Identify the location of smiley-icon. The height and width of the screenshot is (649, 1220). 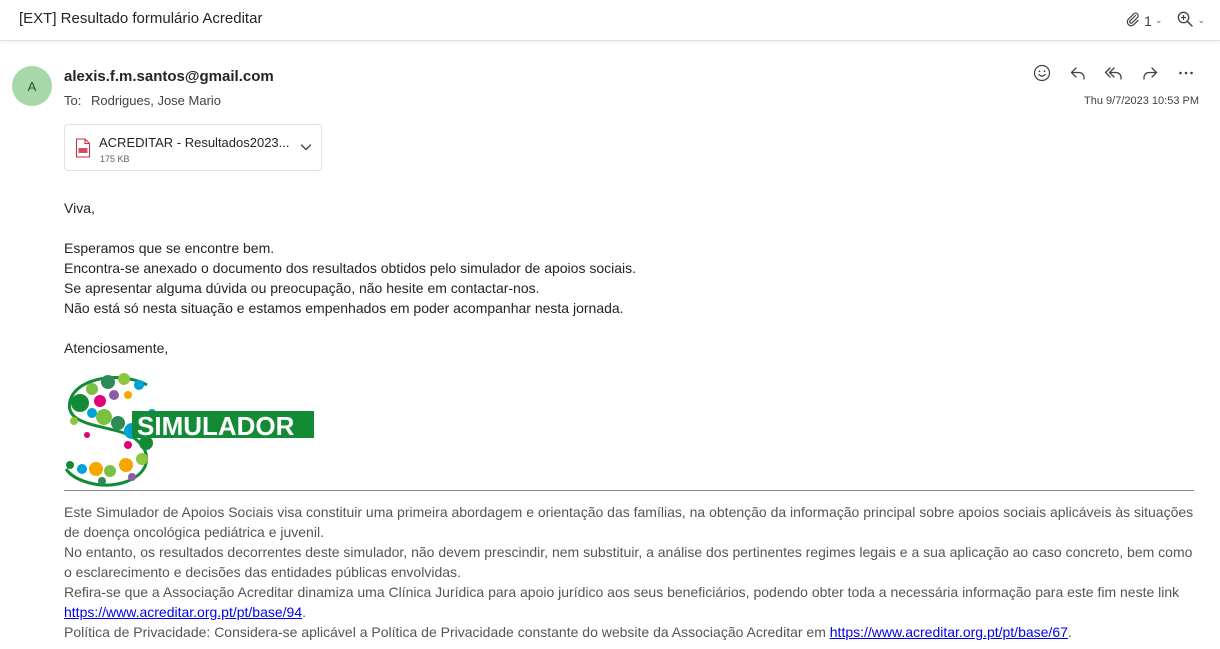
(1042, 75).